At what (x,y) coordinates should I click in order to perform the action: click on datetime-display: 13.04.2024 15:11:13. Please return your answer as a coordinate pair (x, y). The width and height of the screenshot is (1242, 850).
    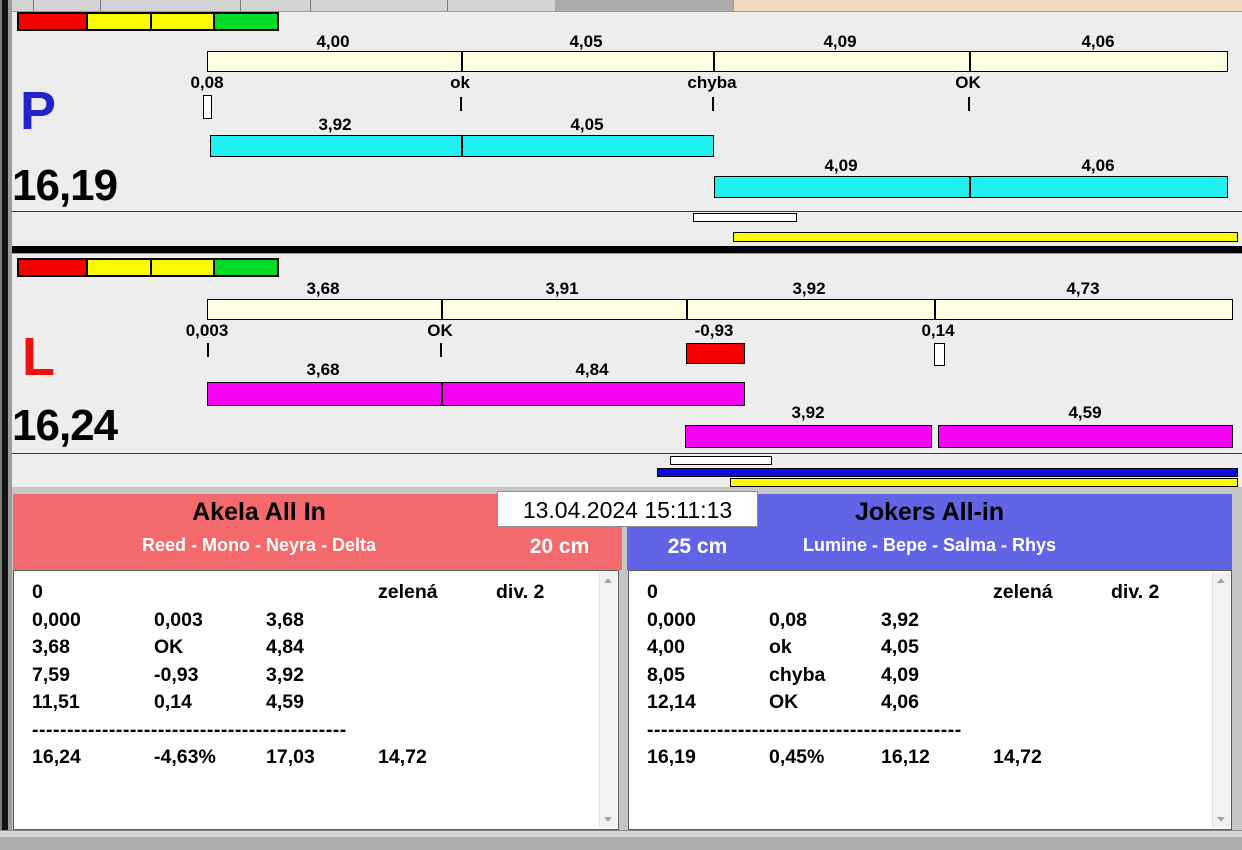
    Looking at the image, I should click on (627, 509).